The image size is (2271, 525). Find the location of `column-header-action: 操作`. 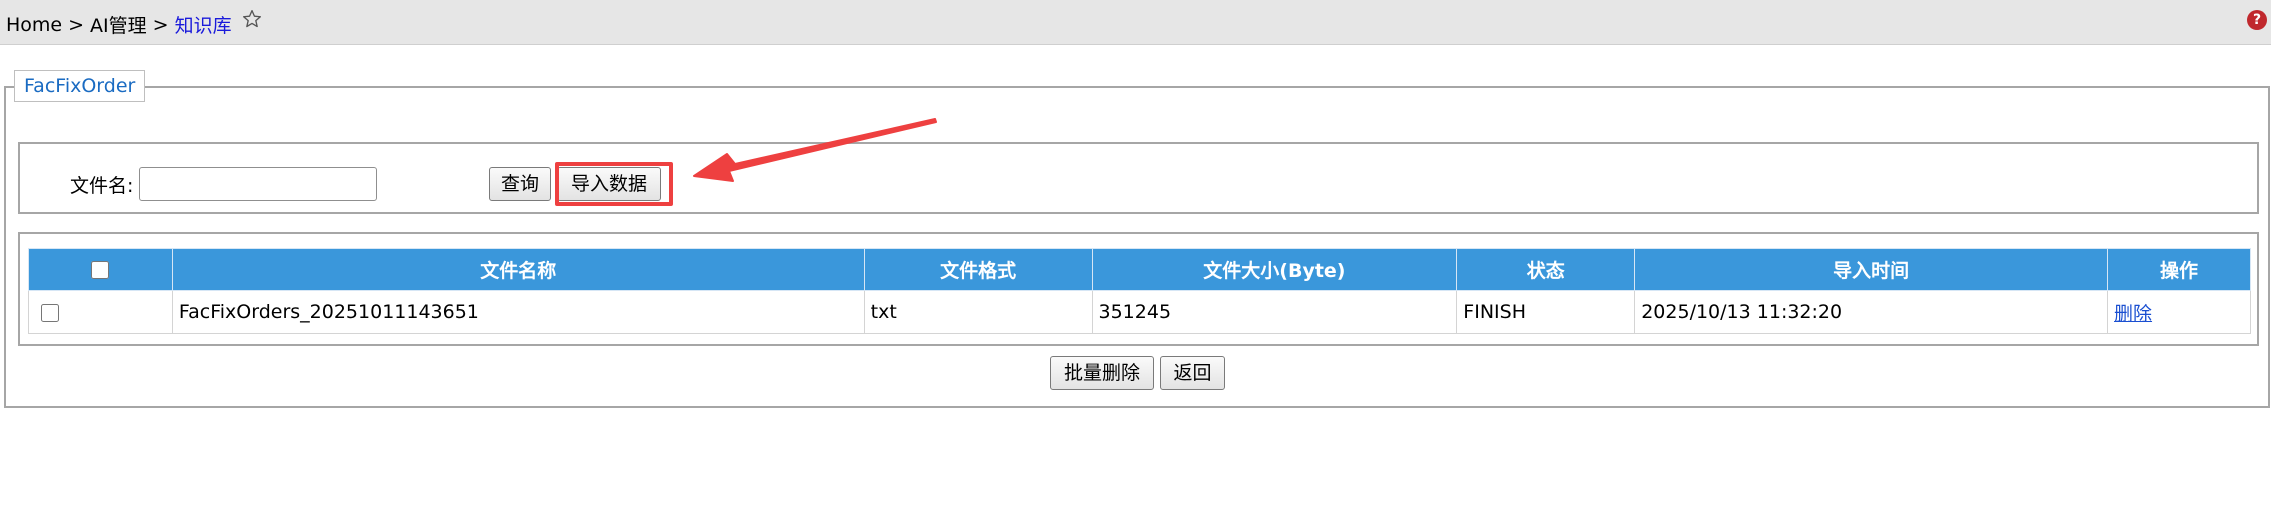

column-header-action: 操作 is located at coordinates (2179, 269).